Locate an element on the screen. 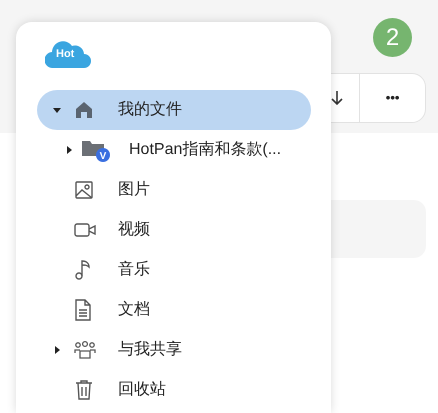  document-icon is located at coordinates (83, 310).